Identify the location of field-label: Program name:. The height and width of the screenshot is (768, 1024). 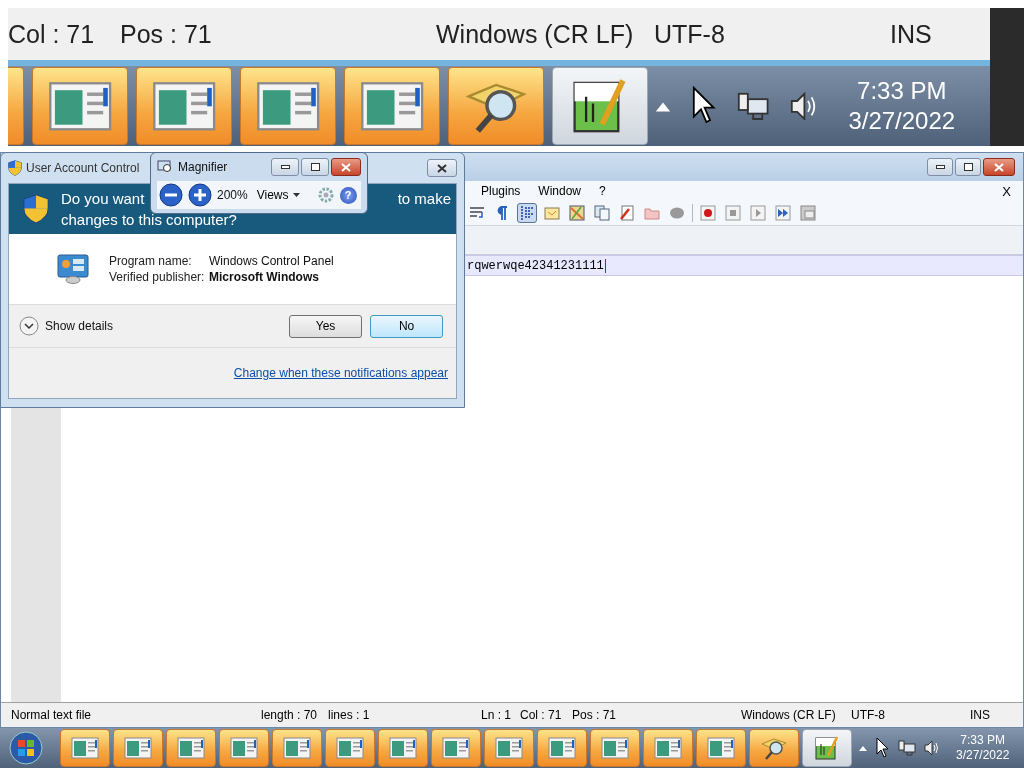
(151, 261).